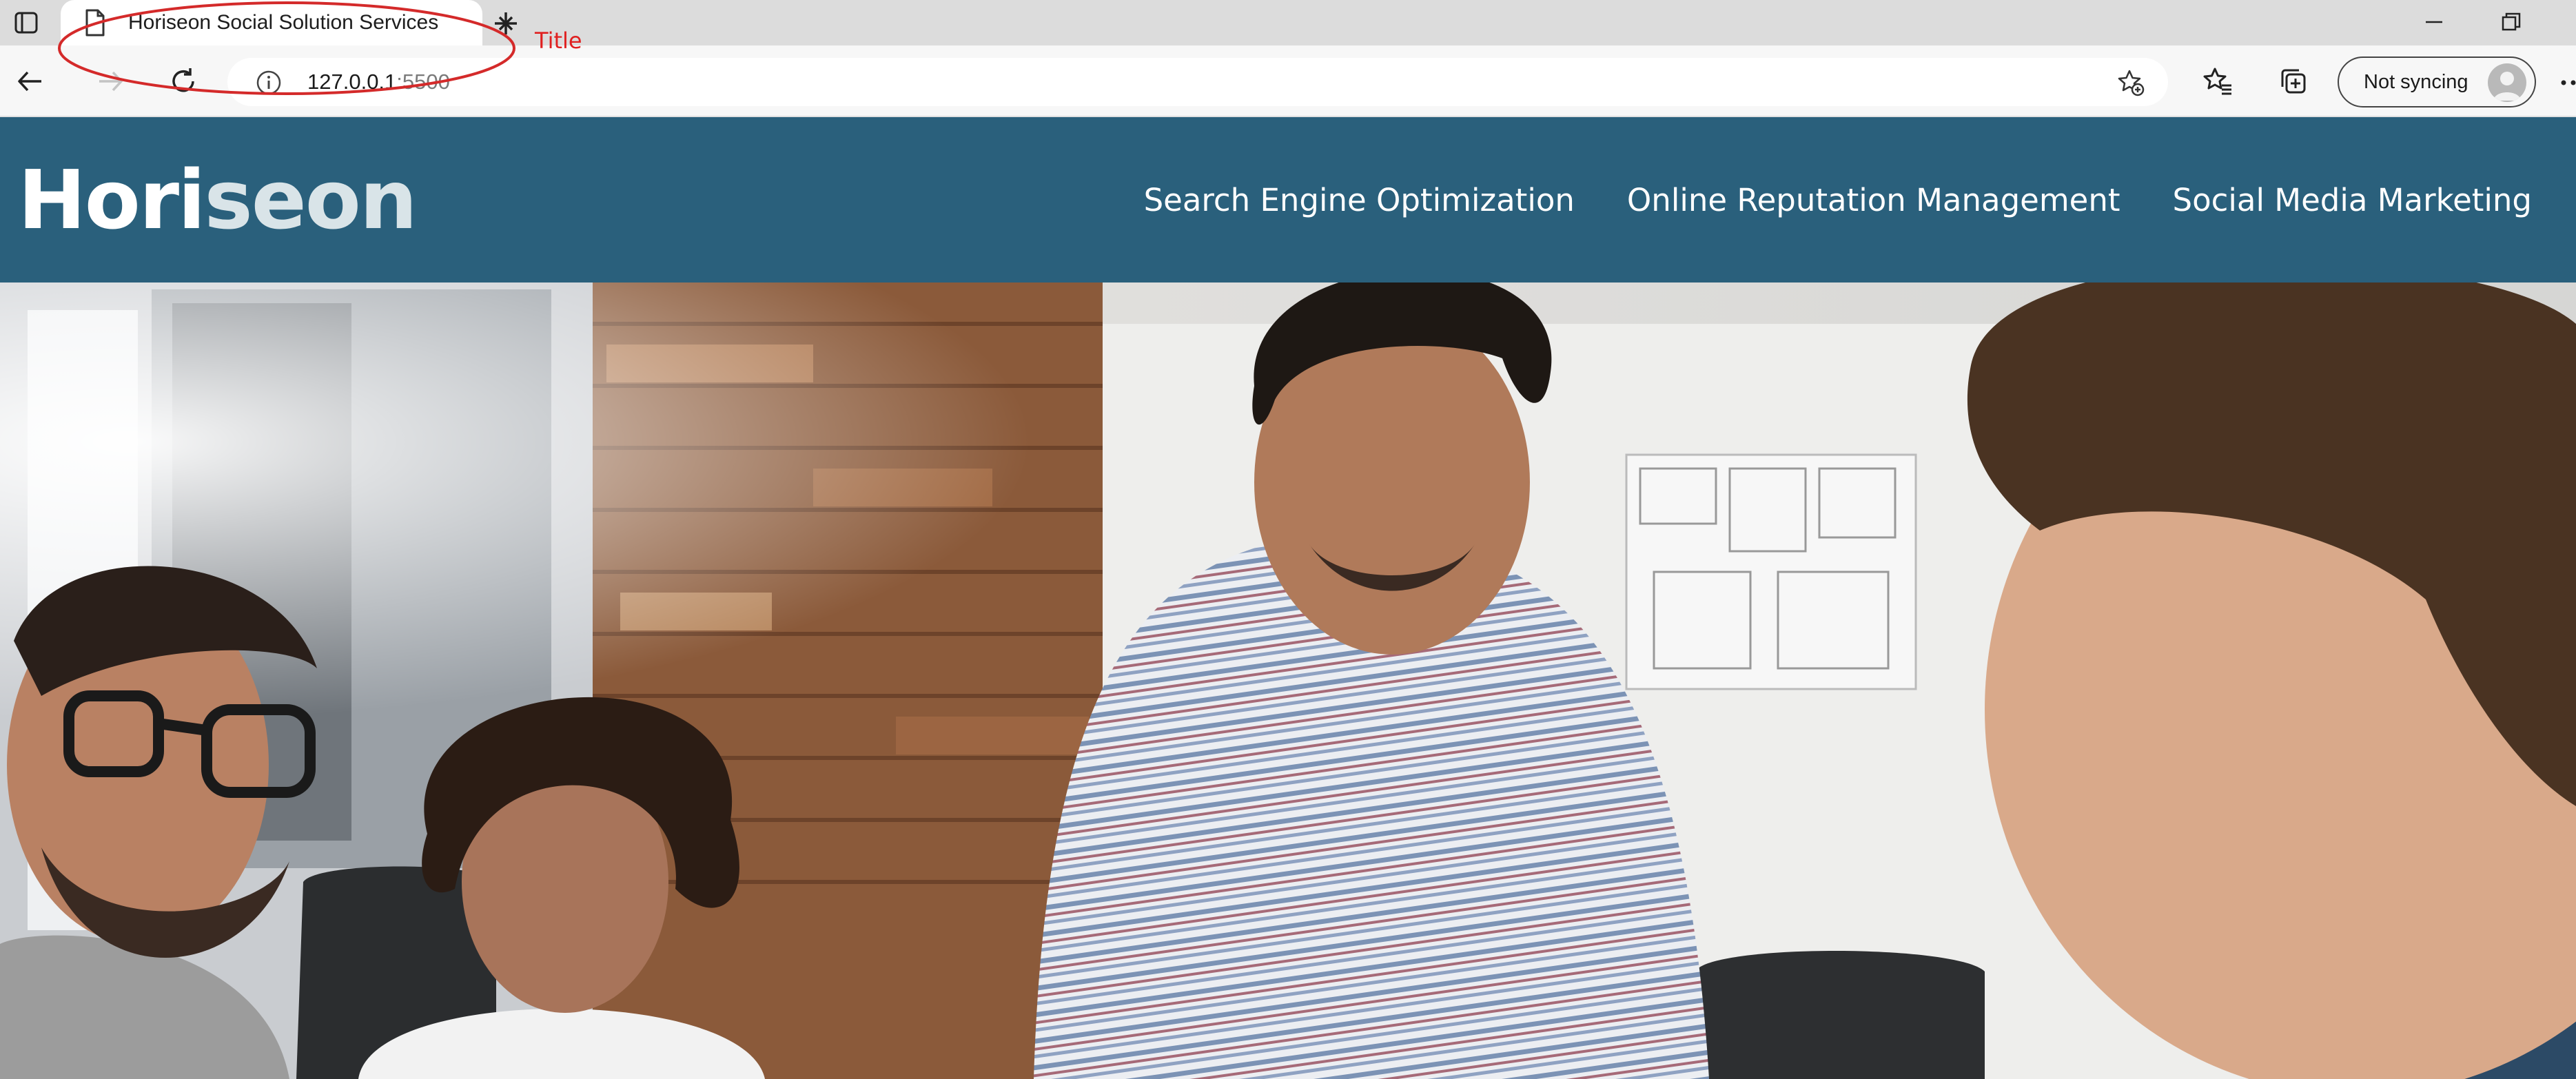 This screenshot has width=2576, height=1079. I want to click on avatar-icon, so click(2507, 82).